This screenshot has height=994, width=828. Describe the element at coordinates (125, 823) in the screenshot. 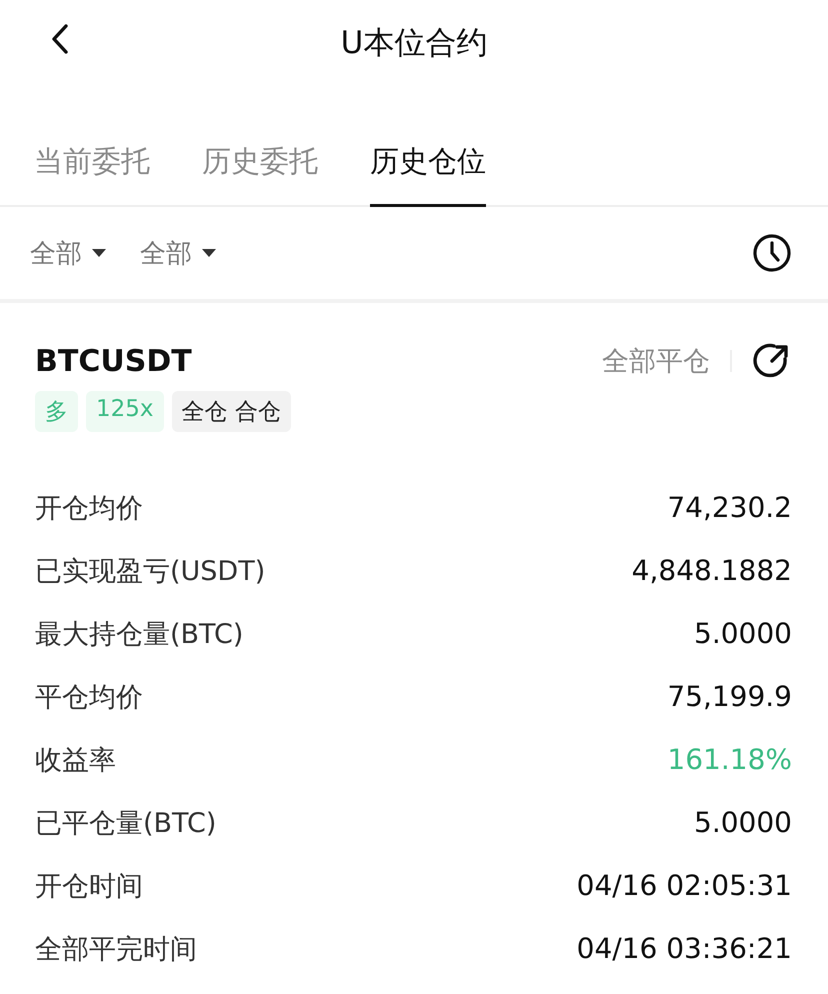

I see `field-label: 已平仓量(BTC)` at that location.